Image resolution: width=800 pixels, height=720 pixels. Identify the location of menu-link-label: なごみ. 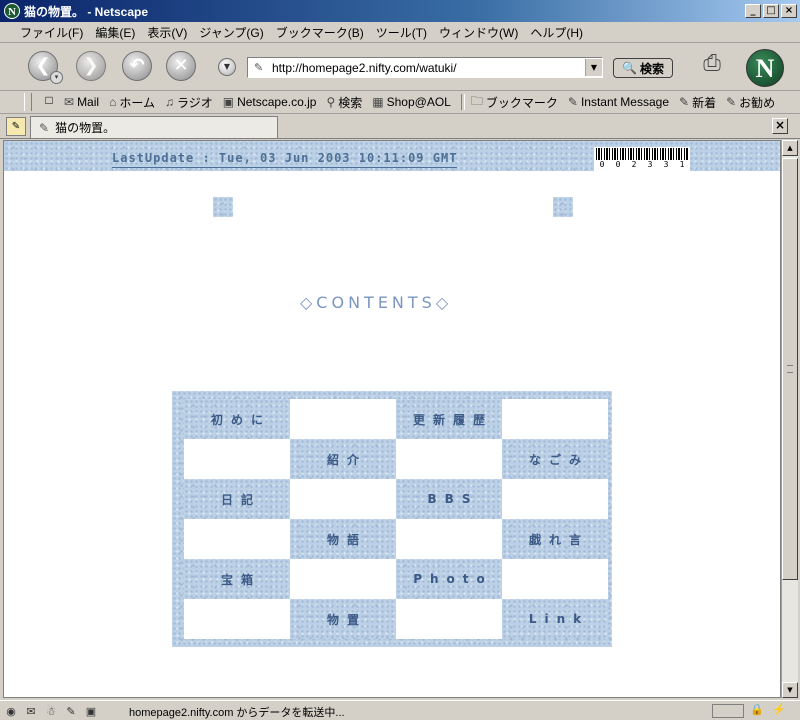
(558, 459).